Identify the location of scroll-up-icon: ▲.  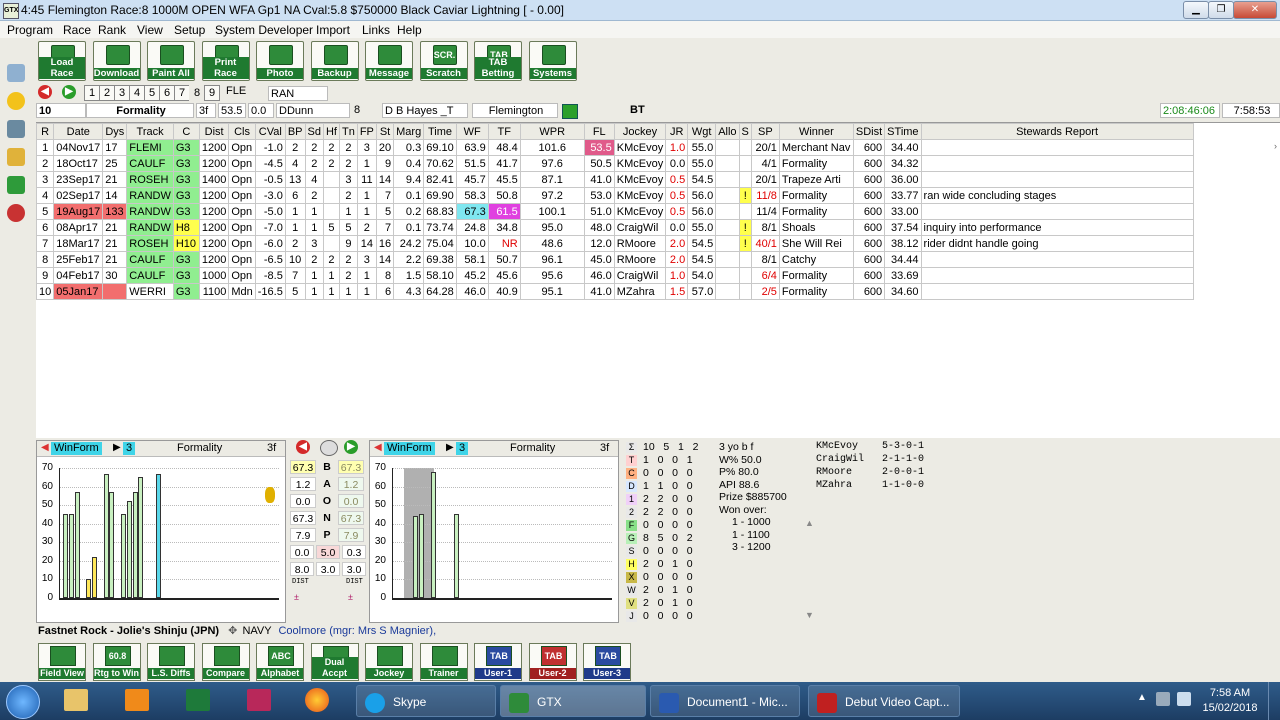
(809, 523).